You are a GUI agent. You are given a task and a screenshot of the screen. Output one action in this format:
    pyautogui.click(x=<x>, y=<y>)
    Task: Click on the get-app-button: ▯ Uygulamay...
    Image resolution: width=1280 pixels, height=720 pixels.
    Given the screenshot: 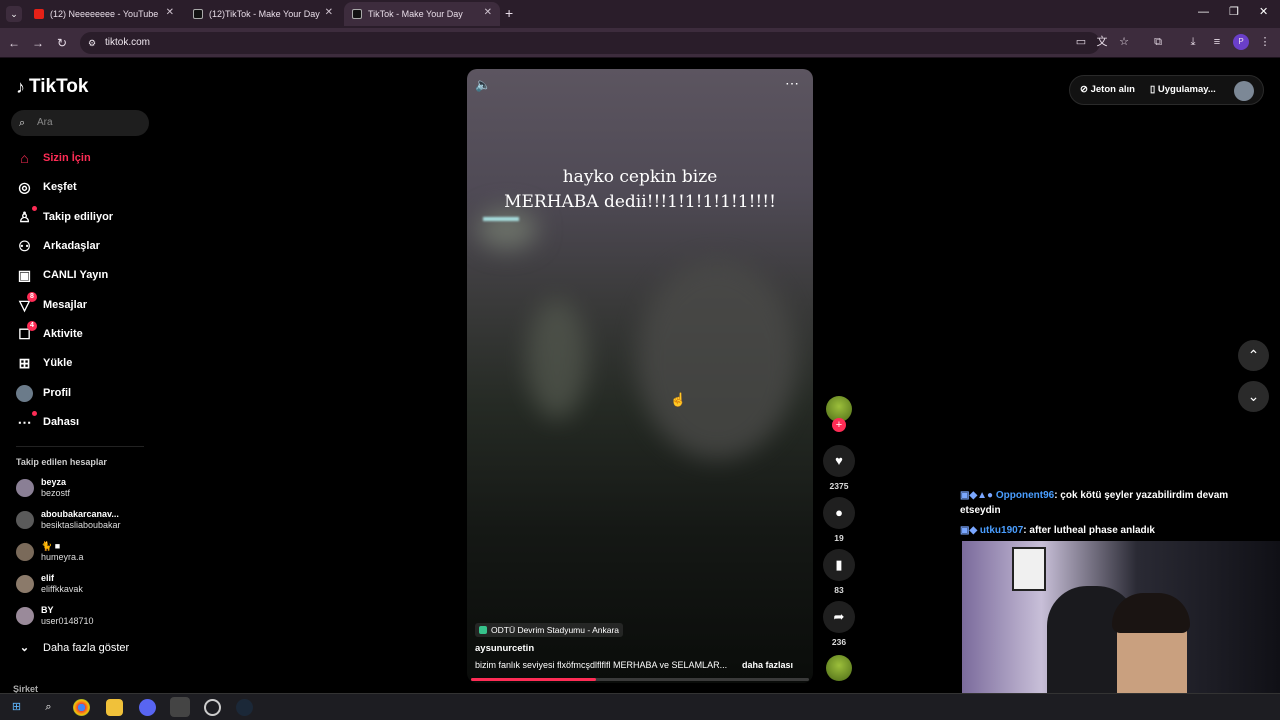 What is the action you would take?
    pyautogui.click(x=1183, y=89)
    